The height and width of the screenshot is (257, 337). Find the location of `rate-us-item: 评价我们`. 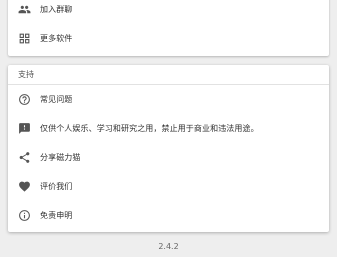

rate-us-item: 评价我们 is located at coordinates (168, 186).